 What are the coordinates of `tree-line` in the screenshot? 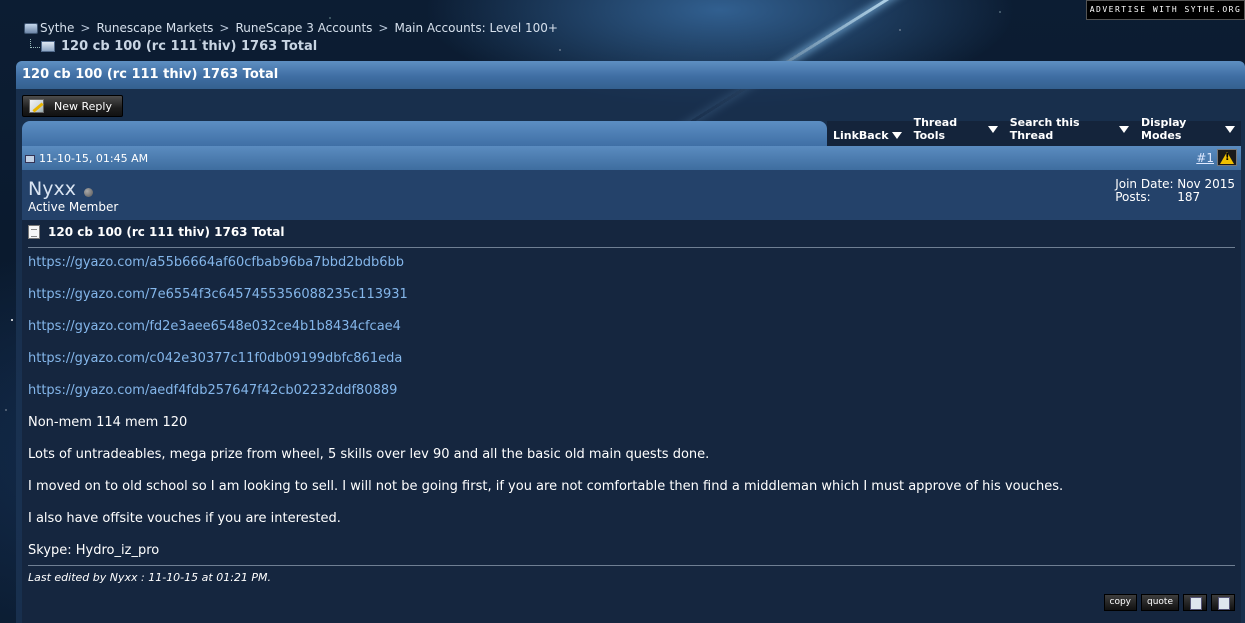 It's located at (35, 43).